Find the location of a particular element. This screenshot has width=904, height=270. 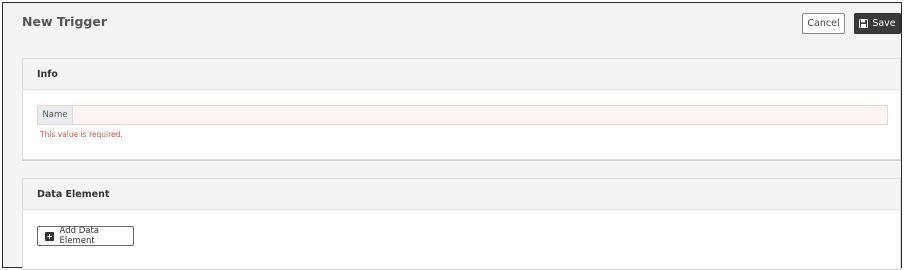

add-data-element-button: Add Data Element is located at coordinates (85, 236).